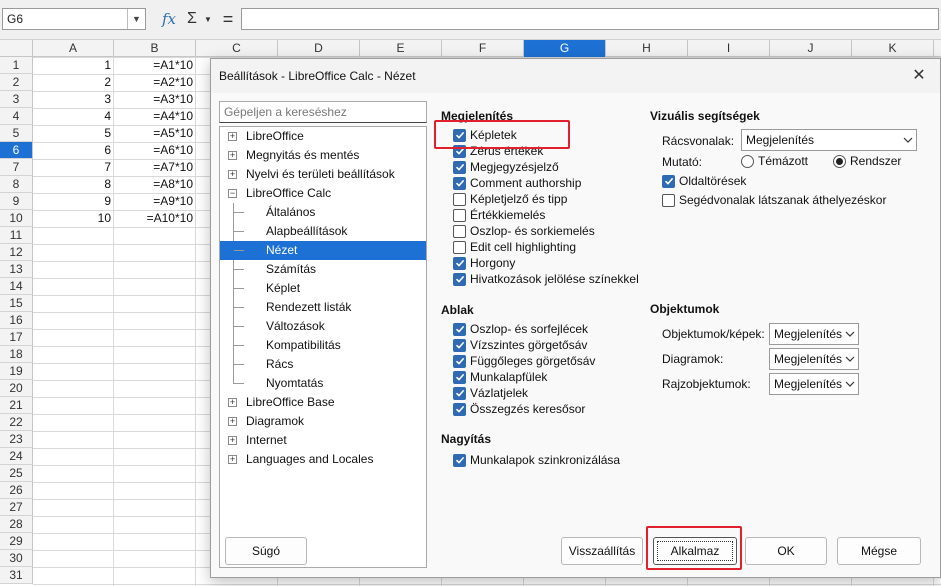 This screenshot has width=941, height=586. Describe the element at coordinates (893, 48) in the screenshot. I see `column-header-k: K` at that location.